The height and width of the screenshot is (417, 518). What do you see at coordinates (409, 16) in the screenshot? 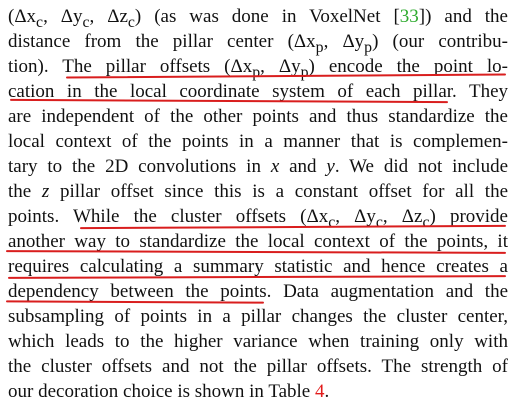
I see `citation-link: 33` at bounding box center [409, 16].